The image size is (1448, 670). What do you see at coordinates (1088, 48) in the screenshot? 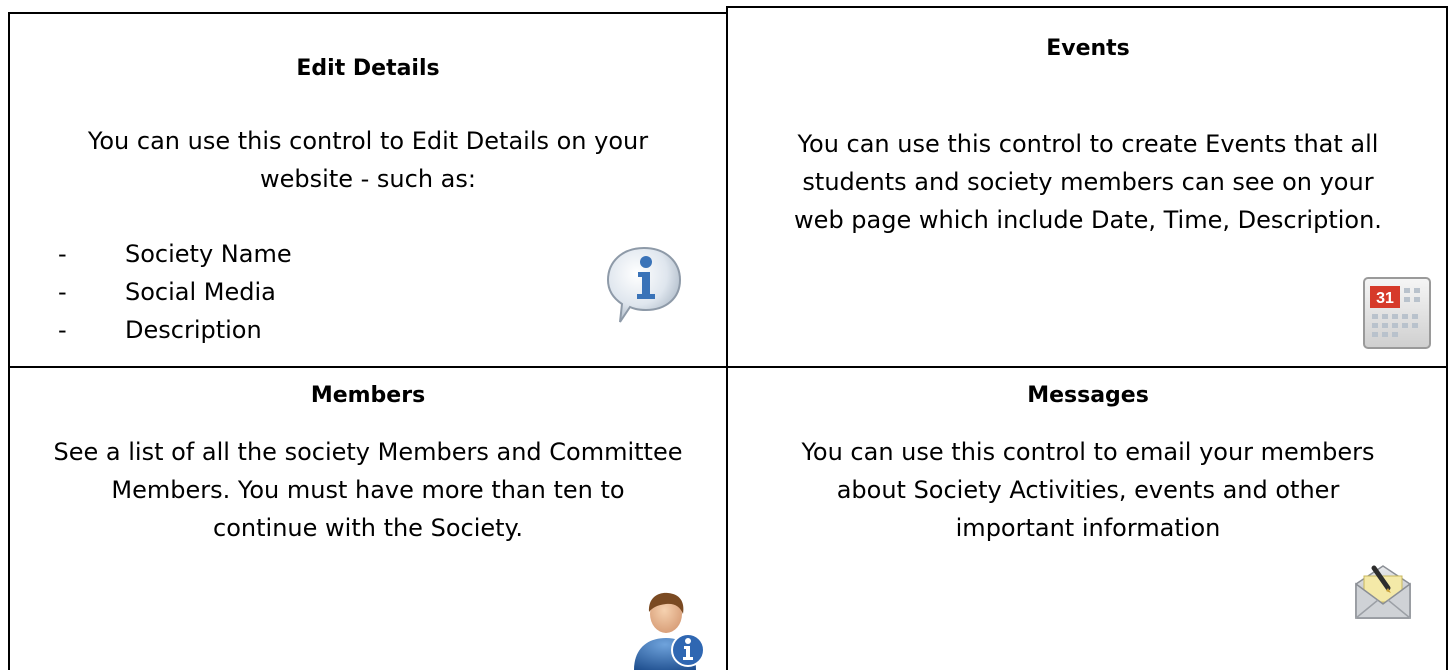
I see `cell-title-events: Events` at bounding box center [1088, 48].